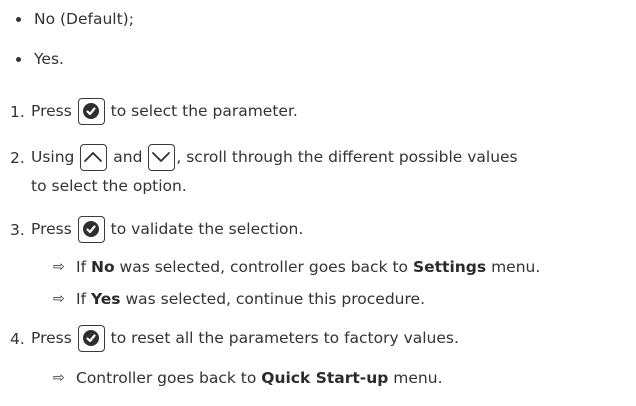  I want to click on step-number: 3., so click(17, 230).